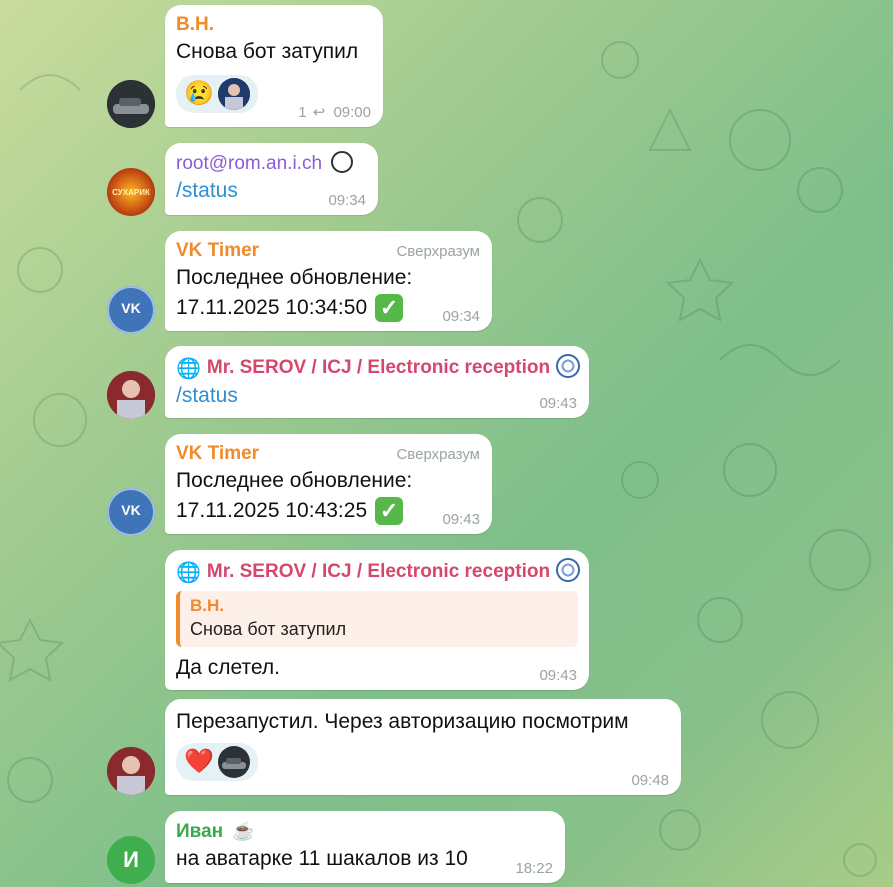  I want to click on crying-face-icon: 😢, so click(199, 93).